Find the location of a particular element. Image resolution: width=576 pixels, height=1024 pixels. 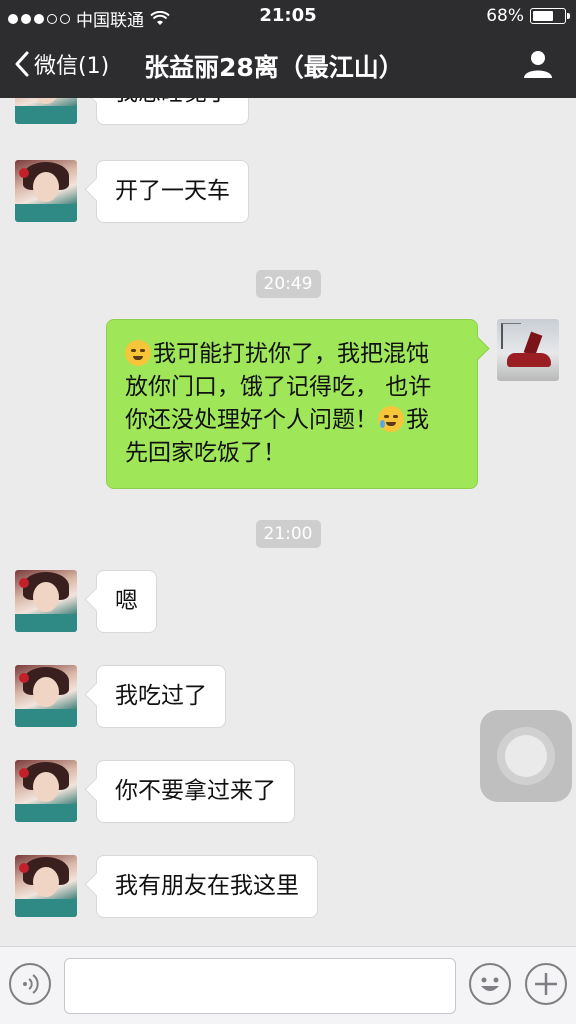

message-line: 你还没处理好个人问题！ 我 is located at coordinates (292, 420).